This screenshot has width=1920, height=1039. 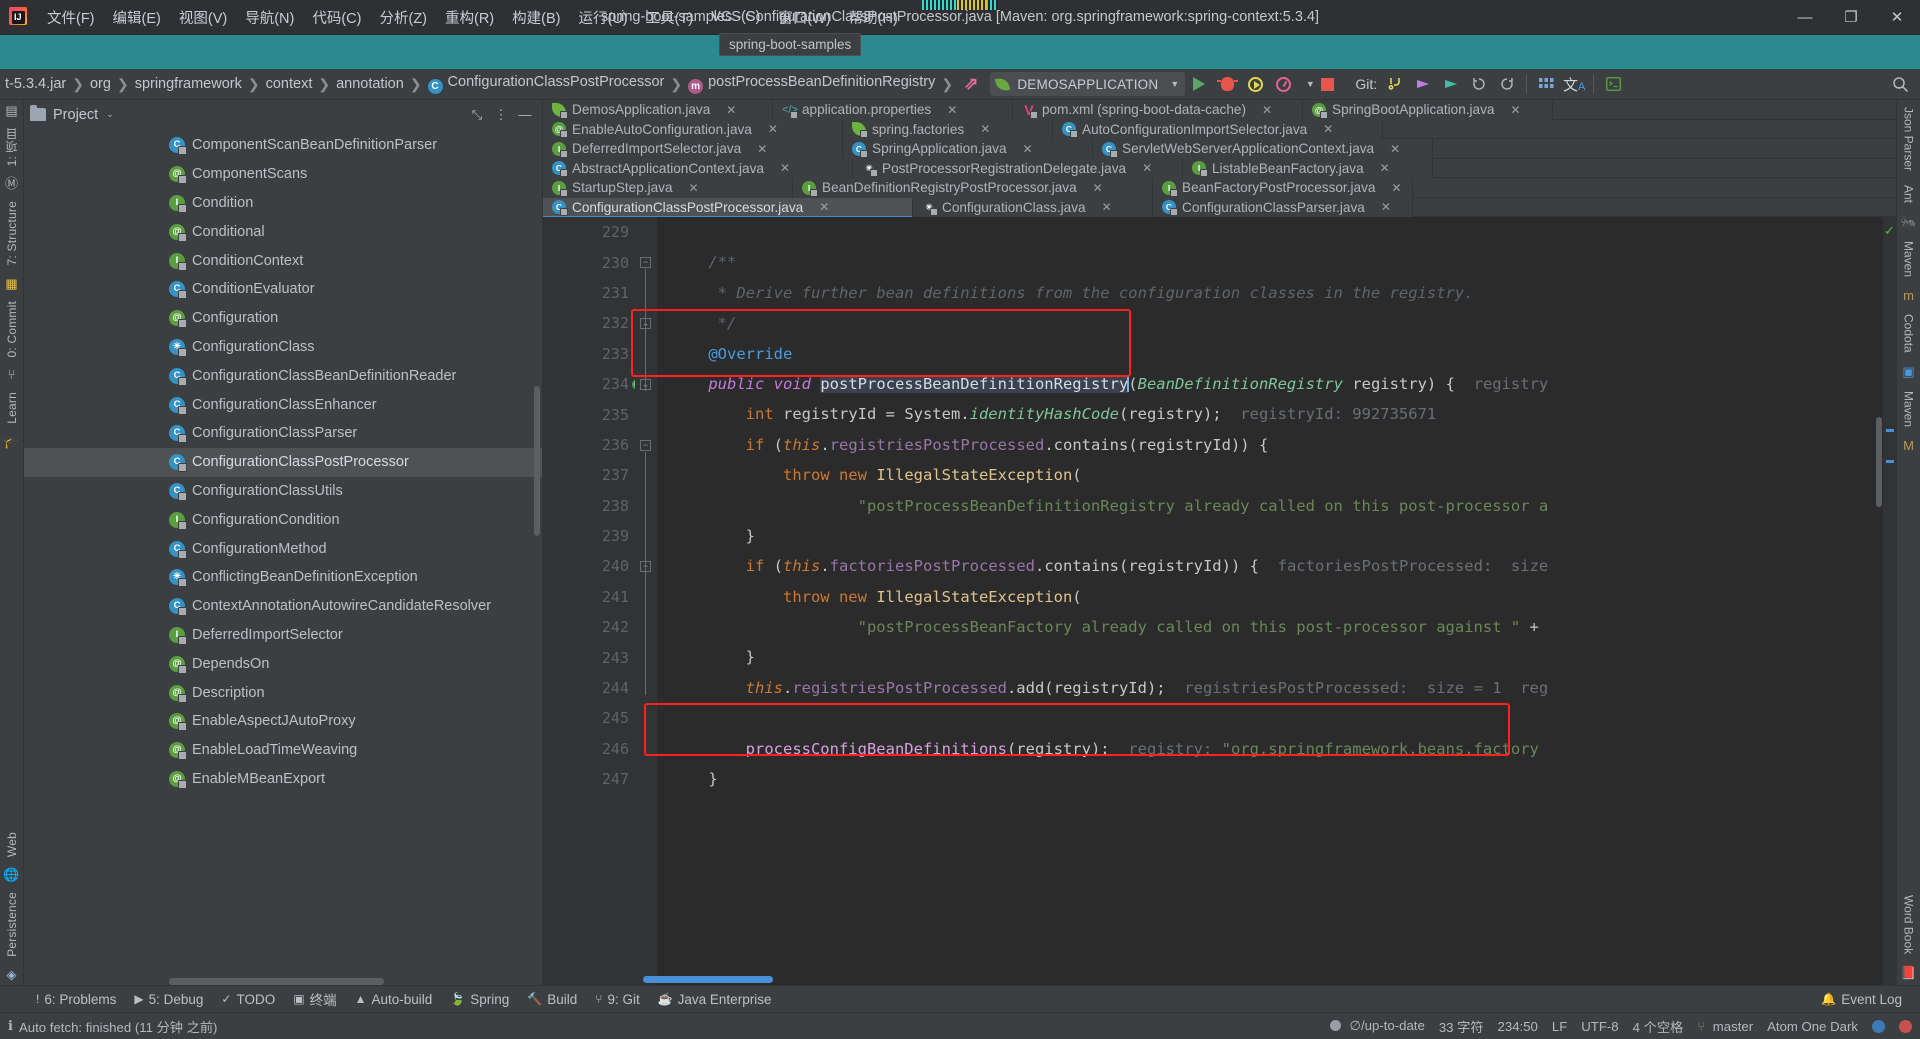 What do you see at coordinates (1900, 84) in the screenshot?
I see `search-everywhere-icon` at bounding box center [1900, 84].